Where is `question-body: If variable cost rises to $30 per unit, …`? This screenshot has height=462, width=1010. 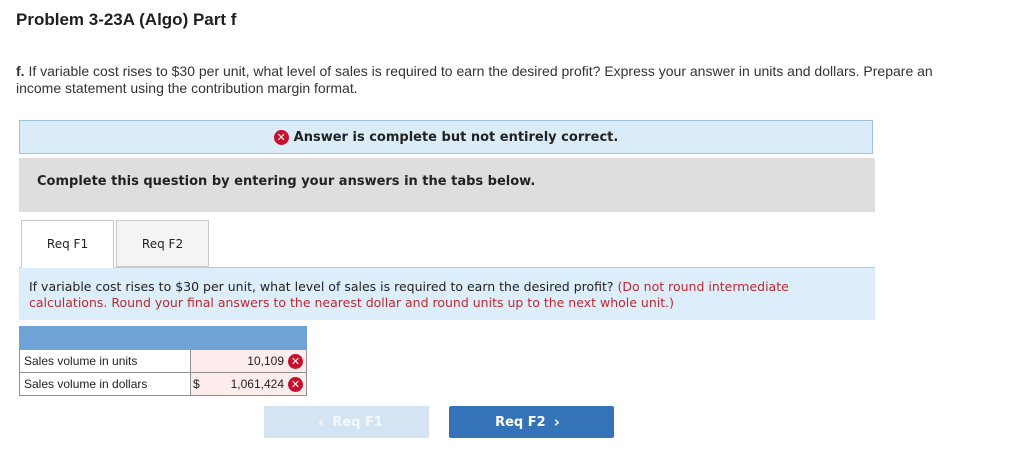 question-body: If variable cost rises to $30 per unit, … is located at coordinates (474, 79).